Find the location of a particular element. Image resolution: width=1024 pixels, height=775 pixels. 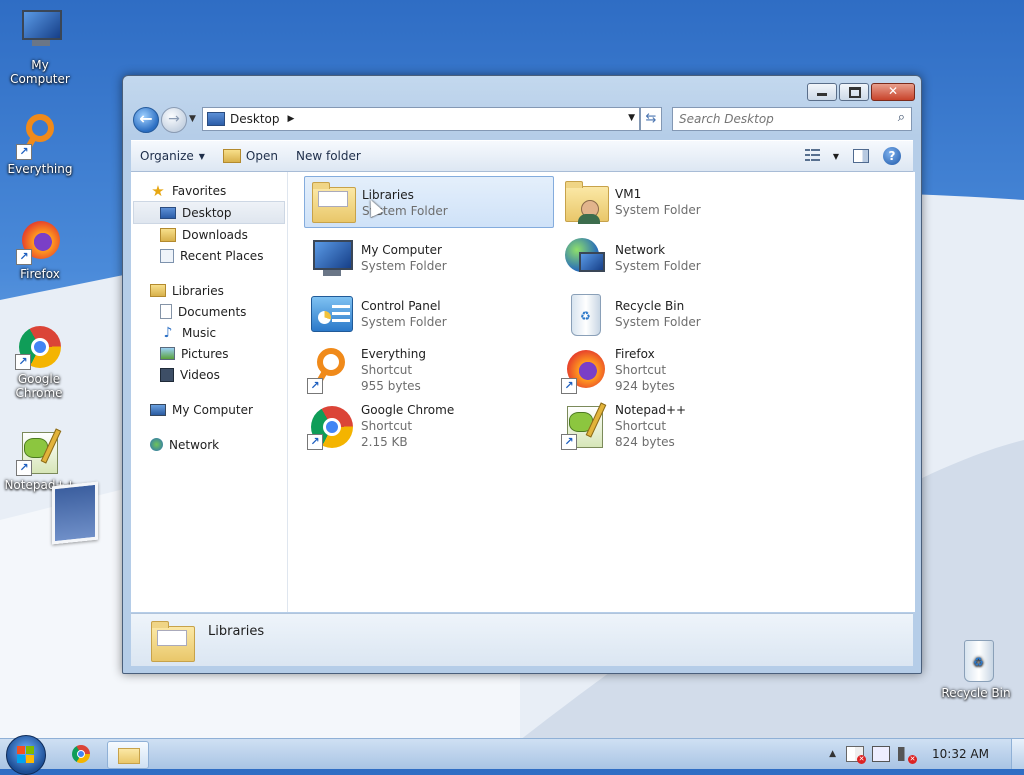

close-button: ✕ is located at coordinates (893, 92).